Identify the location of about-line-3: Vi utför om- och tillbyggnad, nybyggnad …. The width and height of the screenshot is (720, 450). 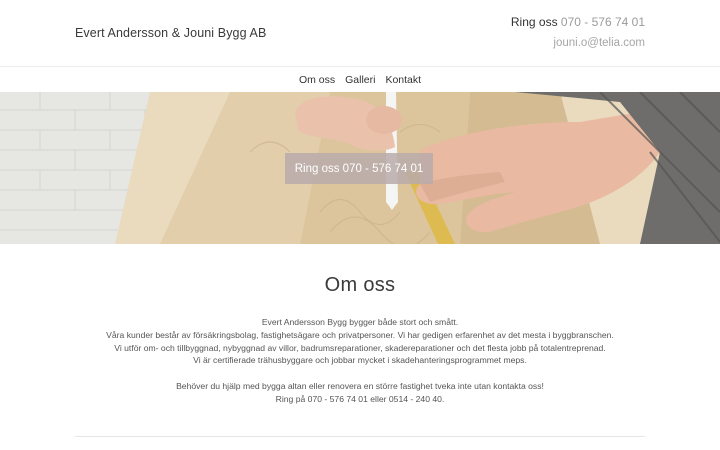
(360, 347).